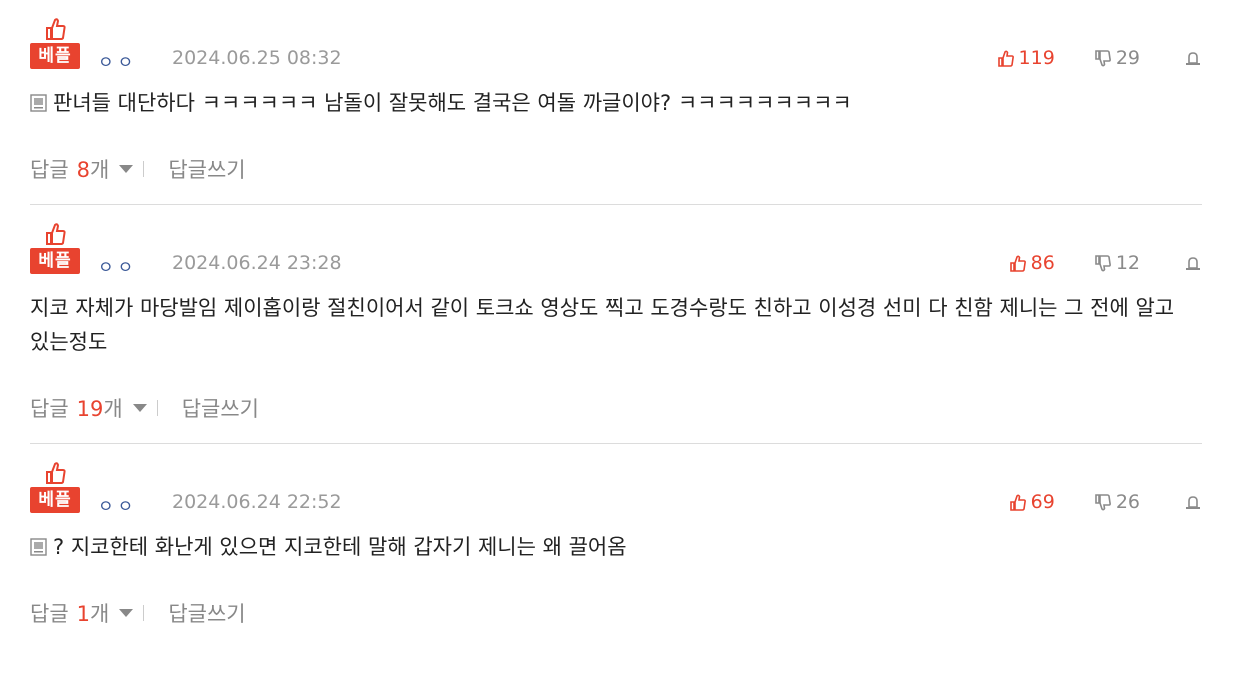  I want to click on comment-text: ? 지코한테 화난게 있으면 지코한테 말해 갑자기 제니는 왜 끌어옴, so click(340, 547).